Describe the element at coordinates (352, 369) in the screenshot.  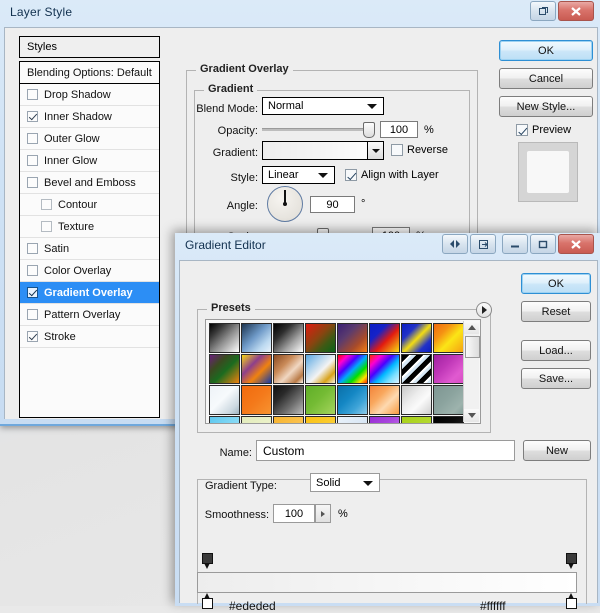
I see `gradient-preset-spectrum` at that location.